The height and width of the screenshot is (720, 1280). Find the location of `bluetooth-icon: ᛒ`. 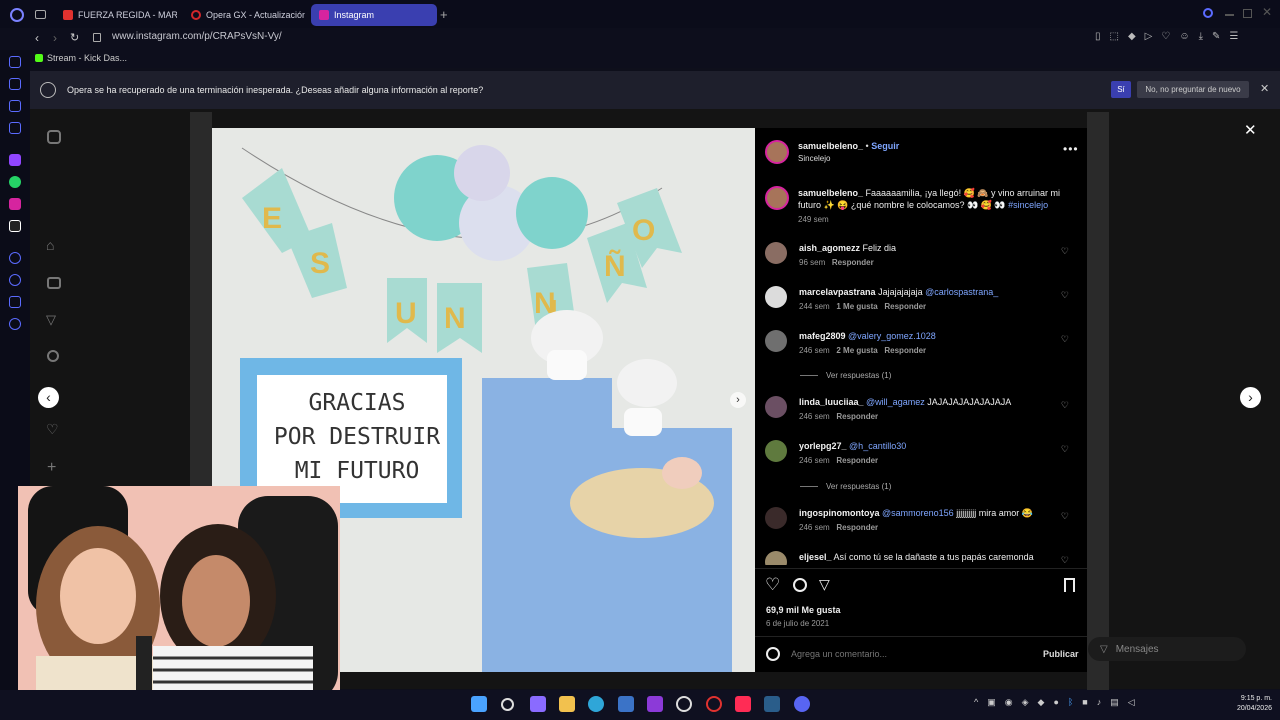

bluetooth-icon: ᛒ is located at coordinates (1070, 702).